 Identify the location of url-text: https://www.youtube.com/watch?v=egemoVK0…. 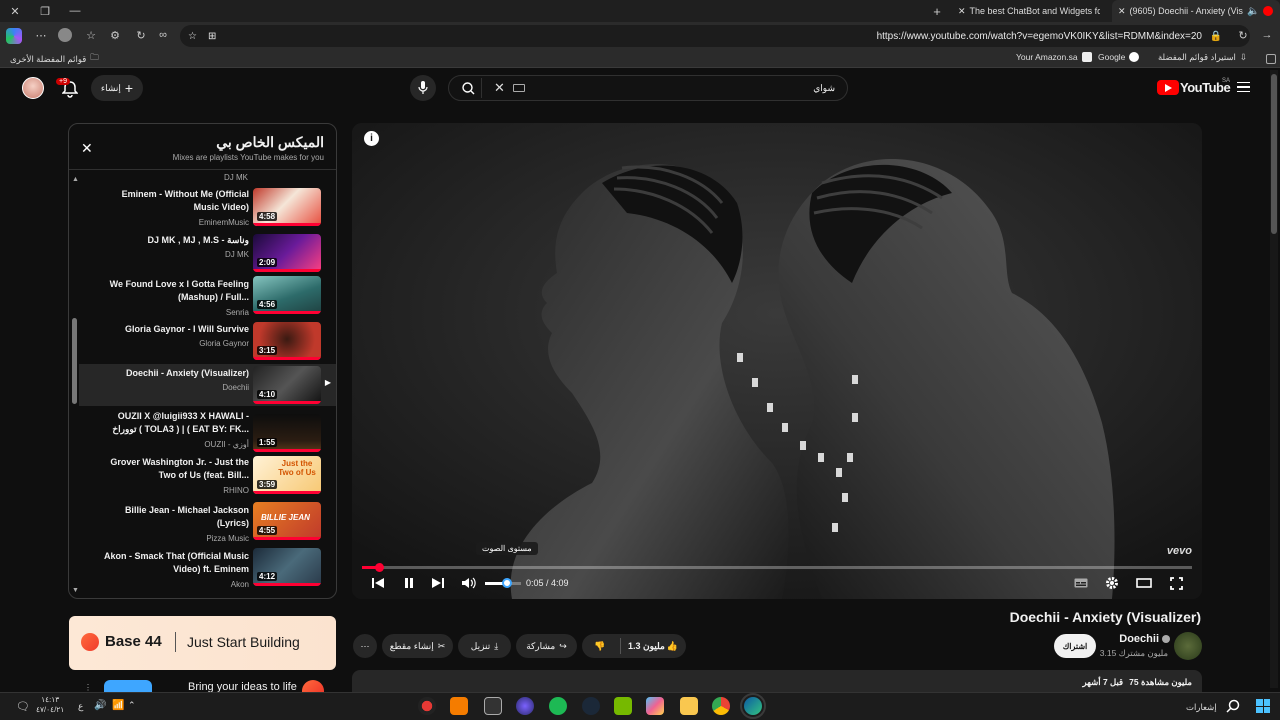
(1039, 36).